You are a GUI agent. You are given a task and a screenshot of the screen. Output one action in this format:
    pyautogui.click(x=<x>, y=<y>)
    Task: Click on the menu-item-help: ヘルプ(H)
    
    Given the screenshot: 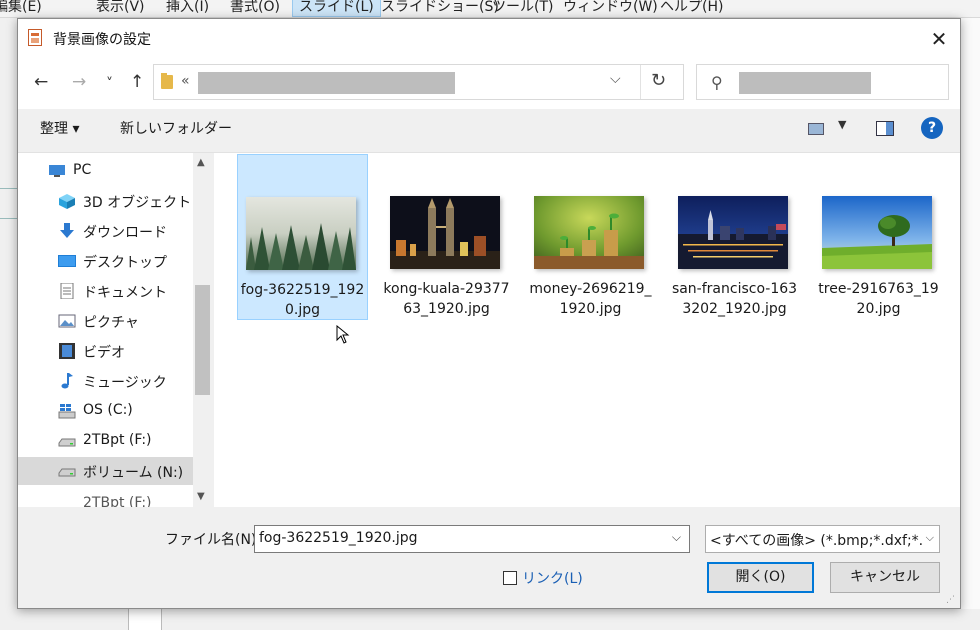 What is the action you would take?
    pyautogui.click(x=691, y=8)
    